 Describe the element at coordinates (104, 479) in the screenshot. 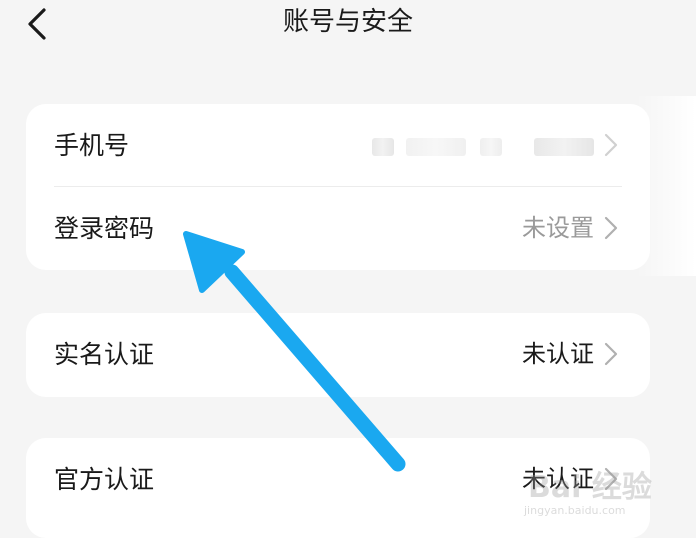

I see `official-label: 官方认证` at that location.